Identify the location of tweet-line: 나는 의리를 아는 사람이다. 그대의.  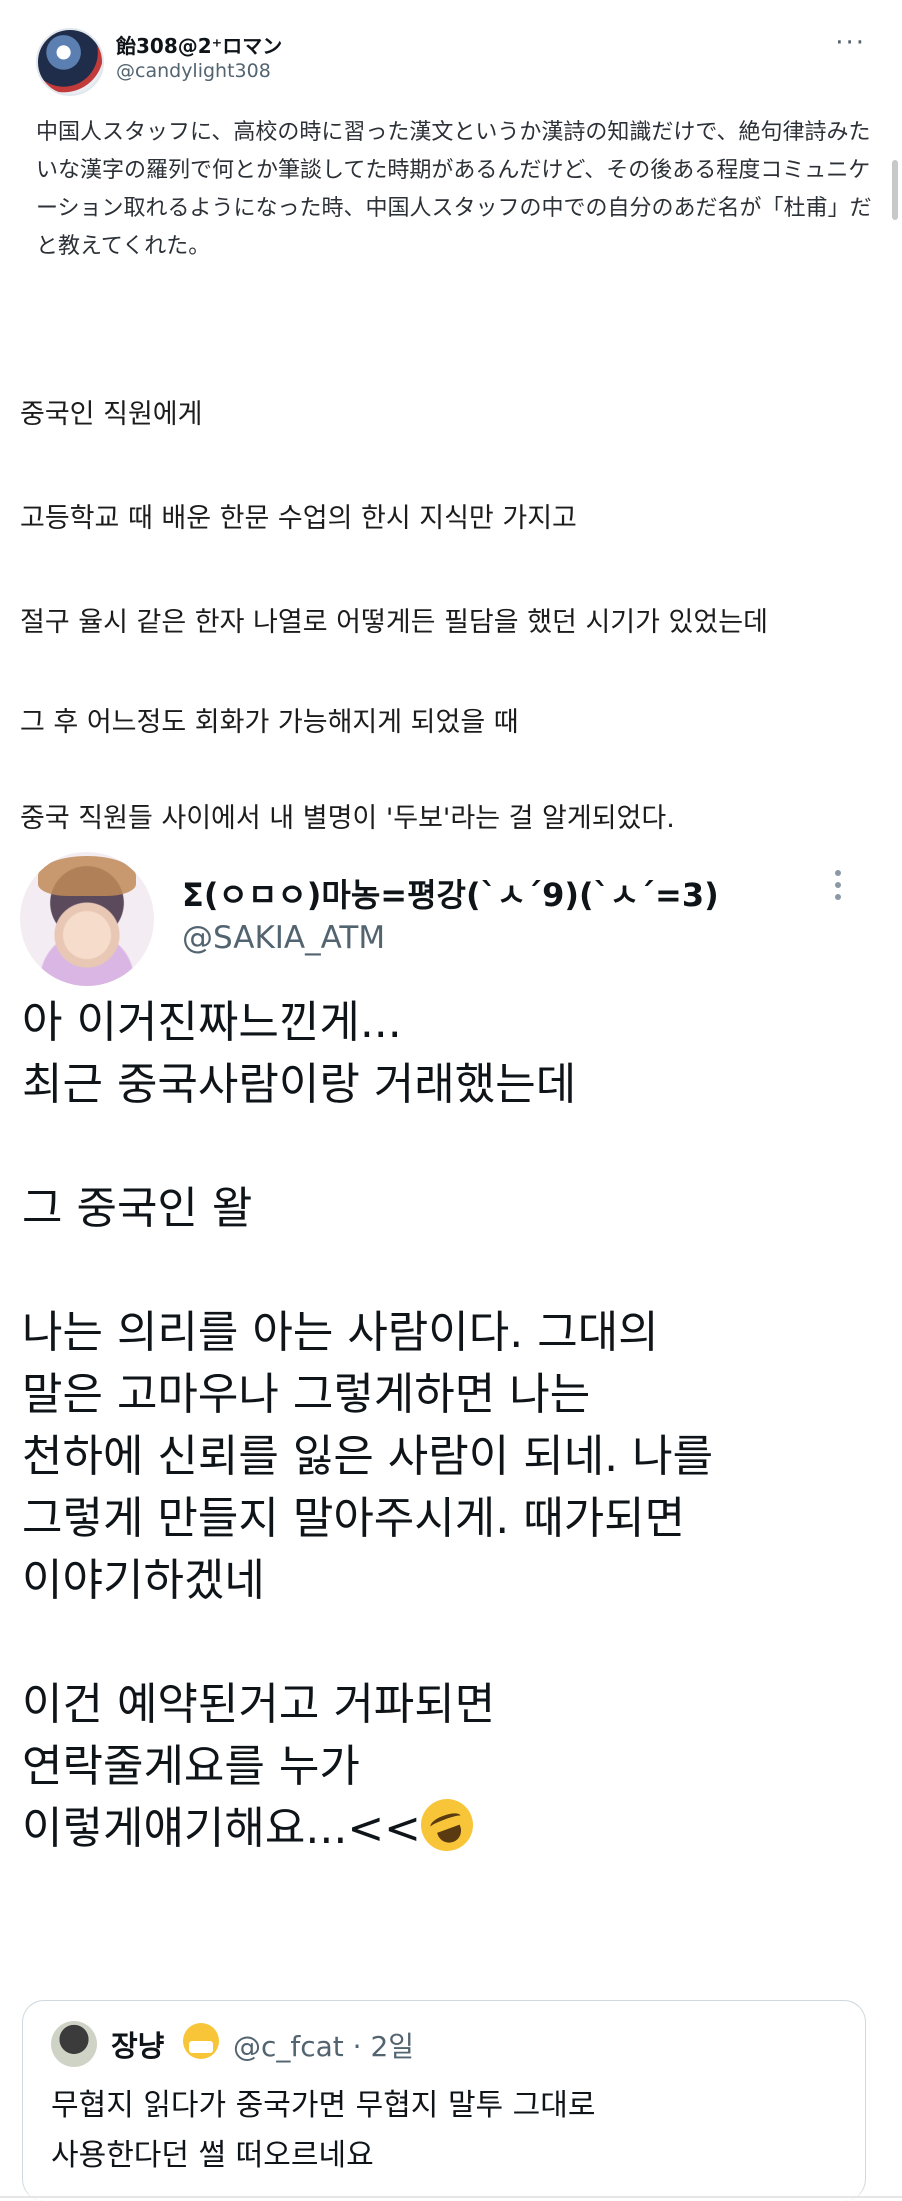
(340, 1332).